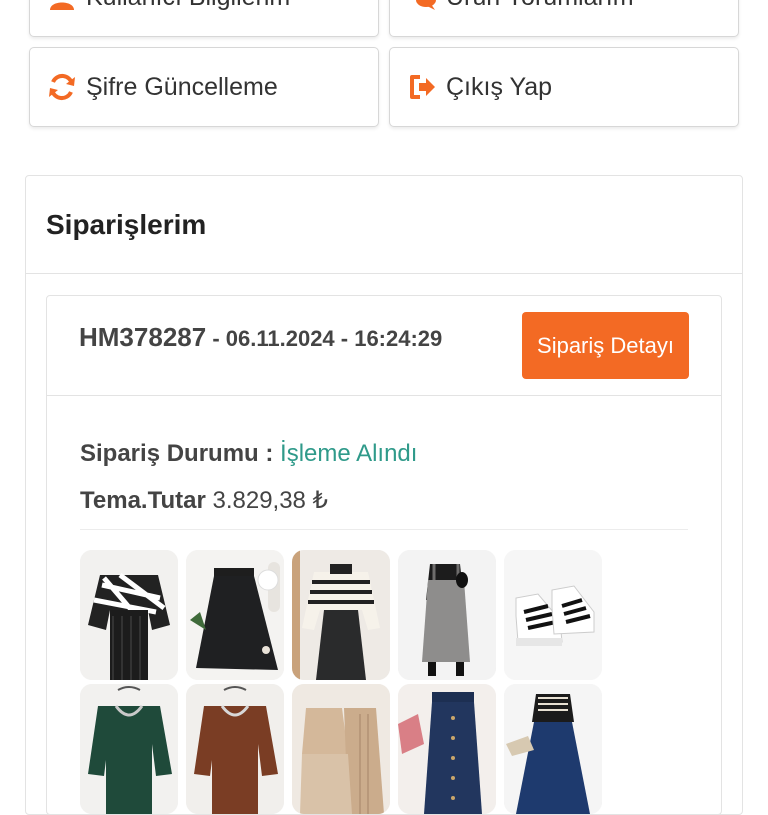 The image size is (768, 815). I want to click on product-thumbnail-navy-skirt-outfit, so click(553, 749).